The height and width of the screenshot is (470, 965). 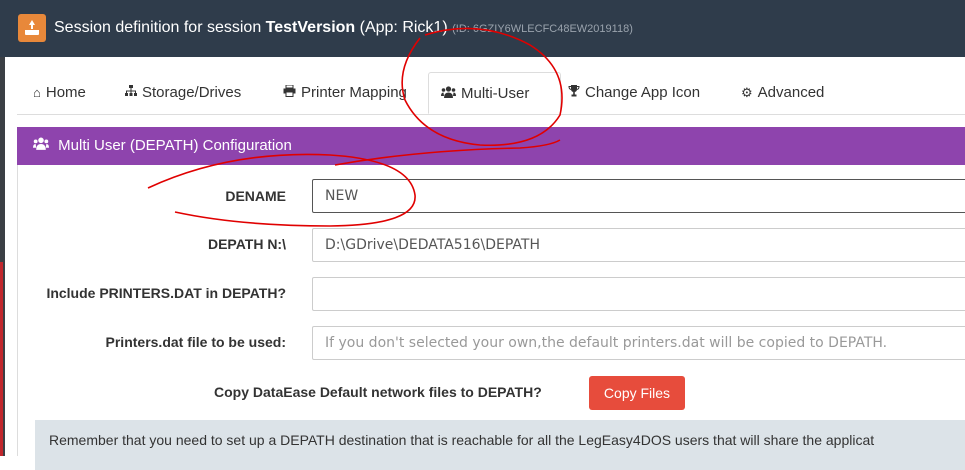 What do you see at coordinates (32, 28) in the screenshot?
I see `app-logo-icon` at bounding box center [32, 28].